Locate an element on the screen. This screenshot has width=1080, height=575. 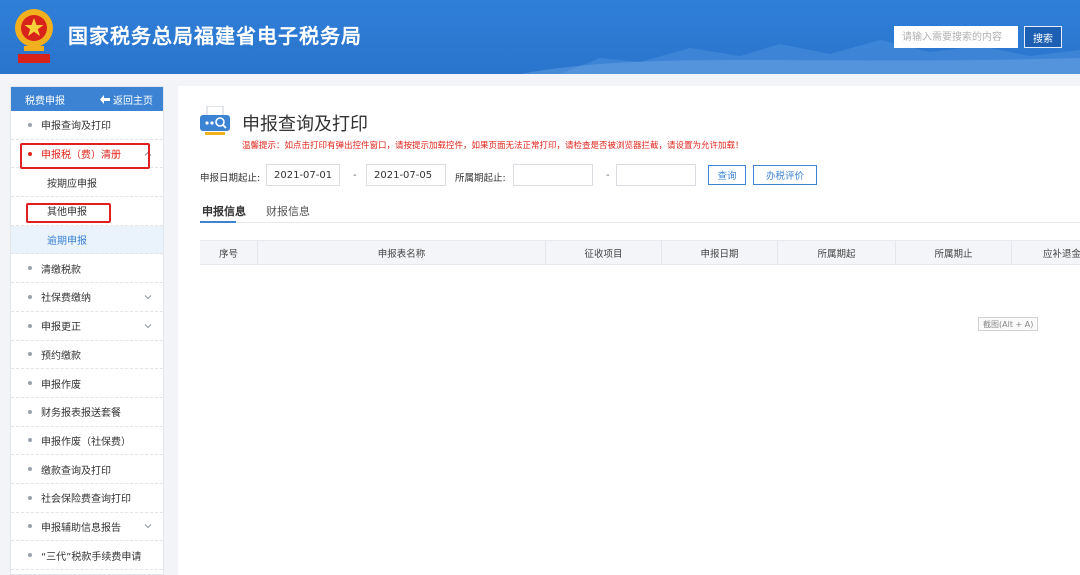
search-button: 搜索 is located at coordinates (1043, 37).